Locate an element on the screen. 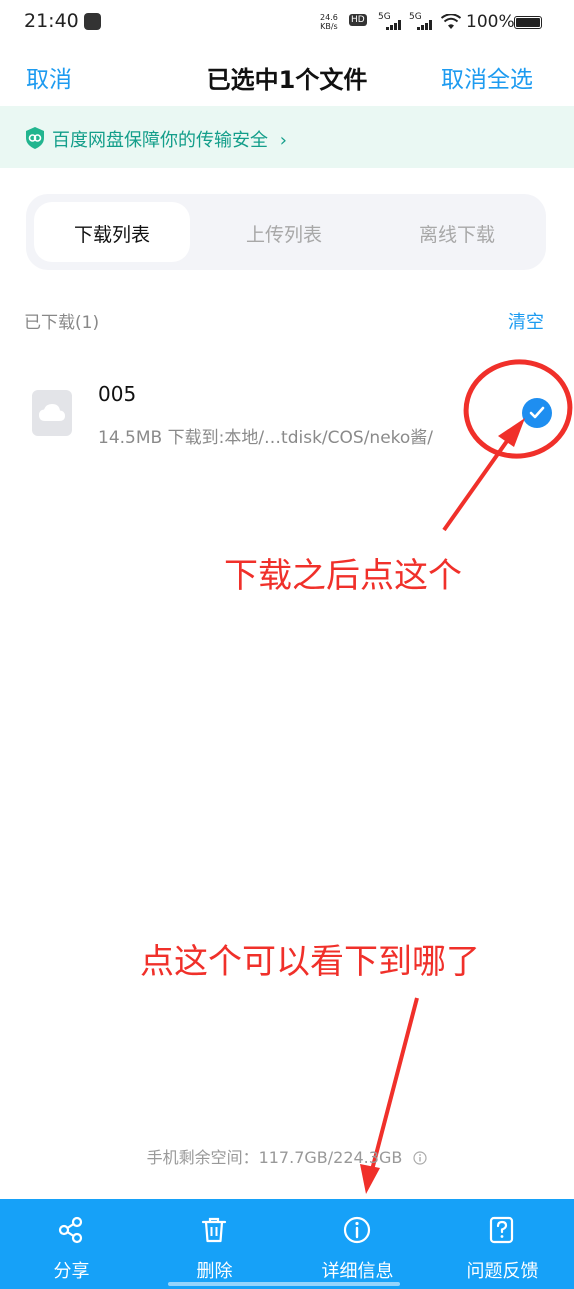 This screenshot has width=574, height=1289. storage-info: 手机剩余空间：117.7GB/224.3GB is located at coordinates (287, 1156).